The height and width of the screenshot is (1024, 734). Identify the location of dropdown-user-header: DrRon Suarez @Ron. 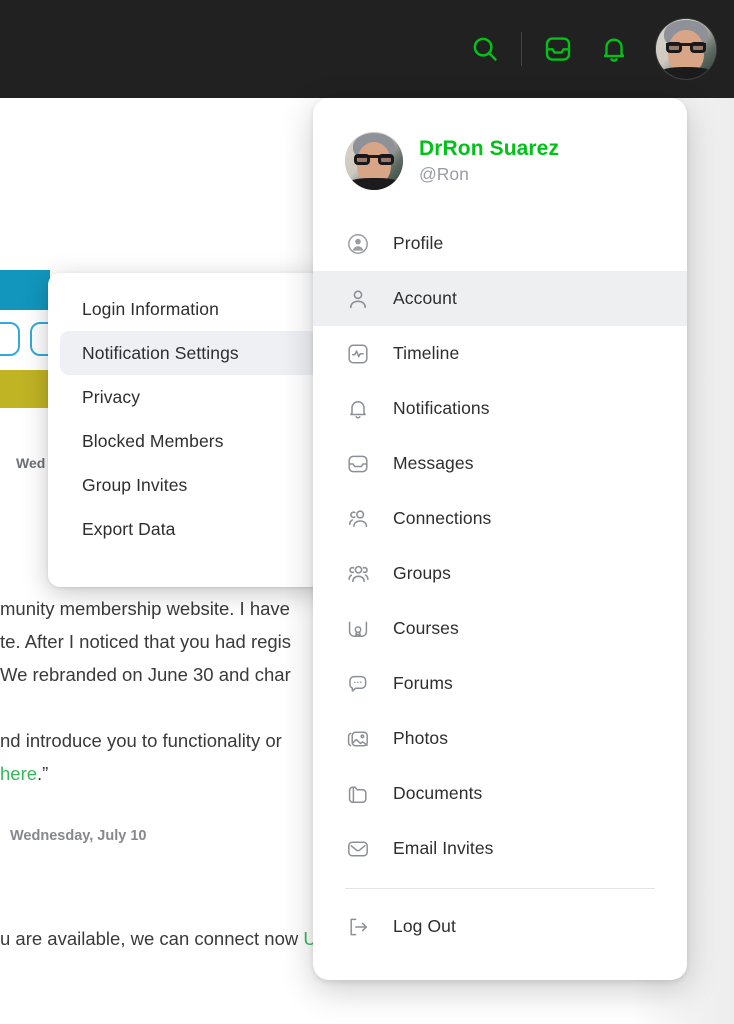
(500, 153).